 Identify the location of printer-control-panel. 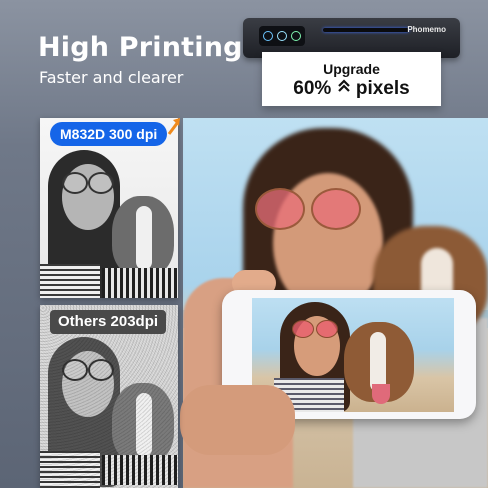
(282, 36).